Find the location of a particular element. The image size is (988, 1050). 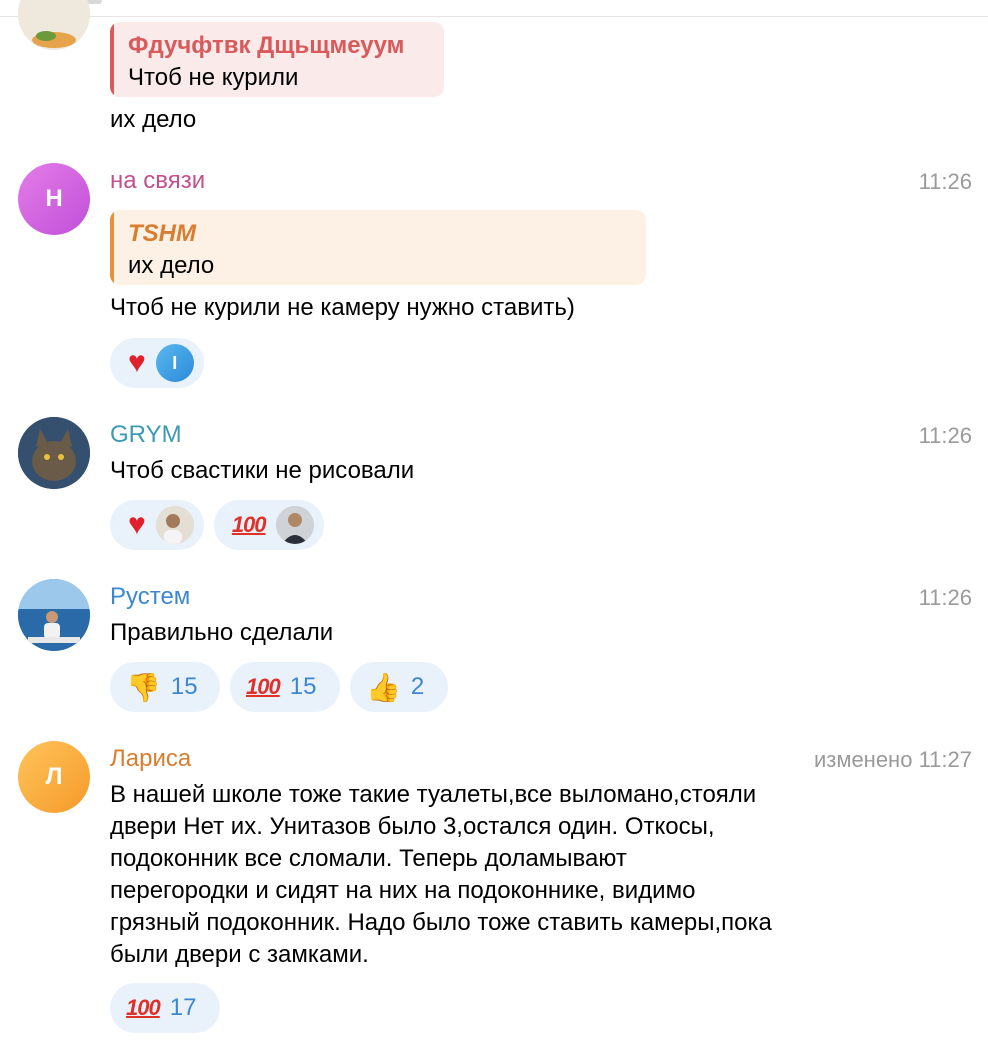

timestamp: изменено 11:27 is located at coordinates (893, 760).